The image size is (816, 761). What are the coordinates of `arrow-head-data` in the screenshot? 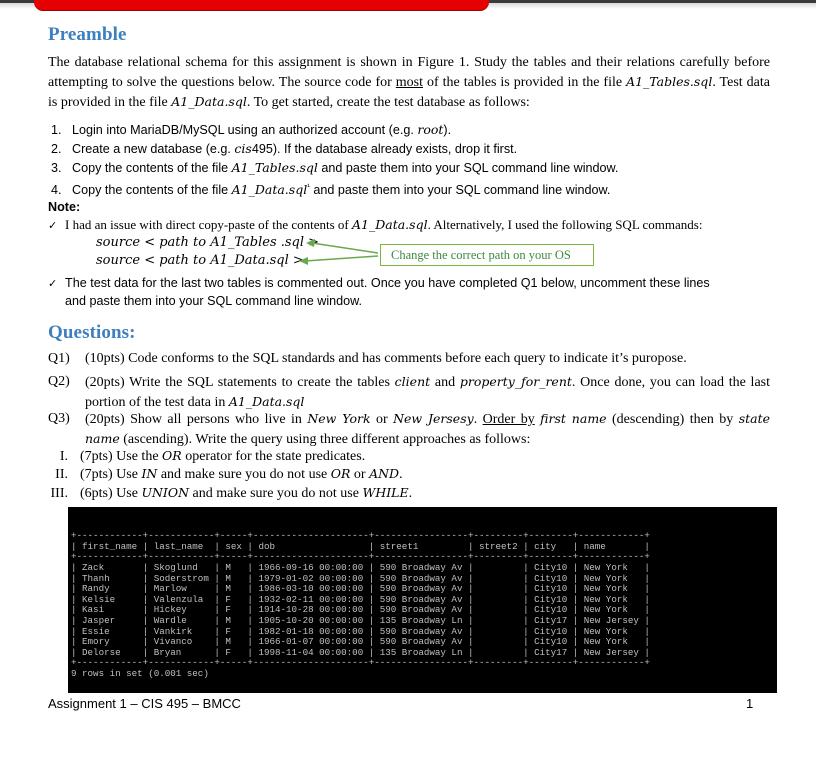 It's located at (303, 261).